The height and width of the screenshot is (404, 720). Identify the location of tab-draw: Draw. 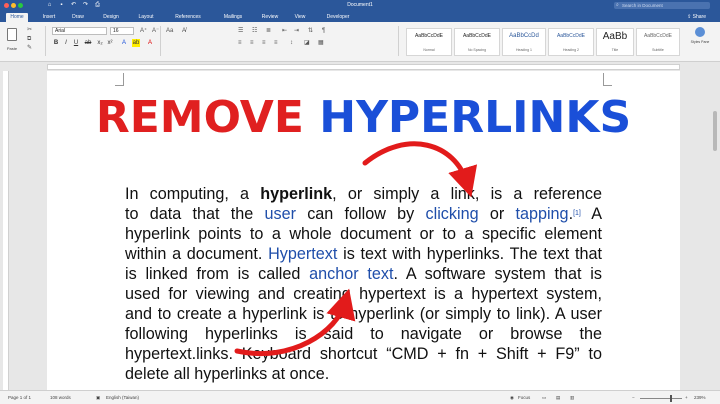
(78, 17).